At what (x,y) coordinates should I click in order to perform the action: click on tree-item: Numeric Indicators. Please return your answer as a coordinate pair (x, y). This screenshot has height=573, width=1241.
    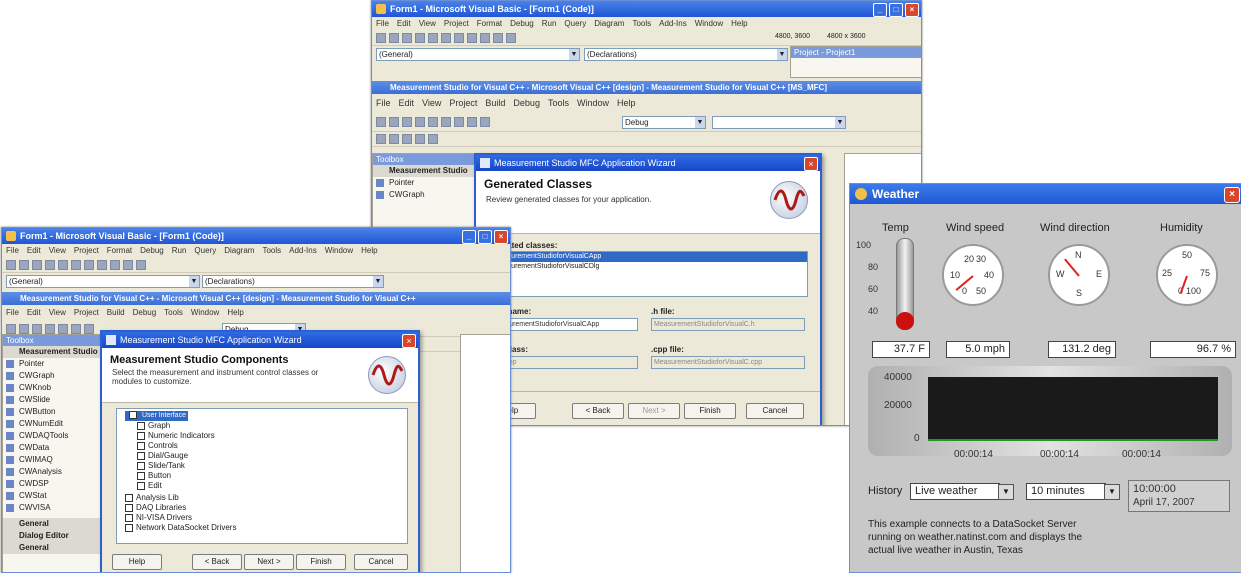
    Looking at the image, I should click on (176, 436).